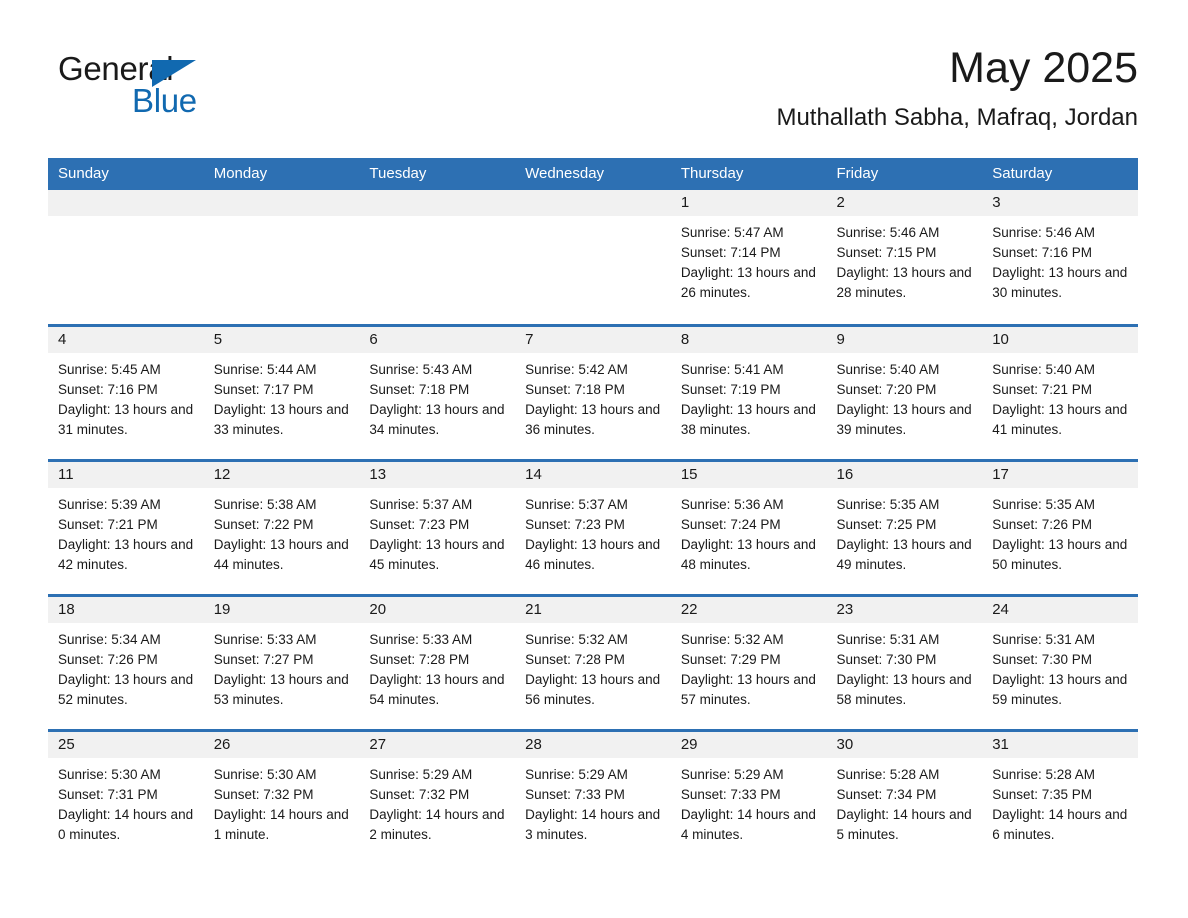 The height and width of the screenshot is (918, 1188). Describe the element at coordinates (419, 794) in the screenshot. I see `sunset-text: Sunset: 7:32 PM` at that location.